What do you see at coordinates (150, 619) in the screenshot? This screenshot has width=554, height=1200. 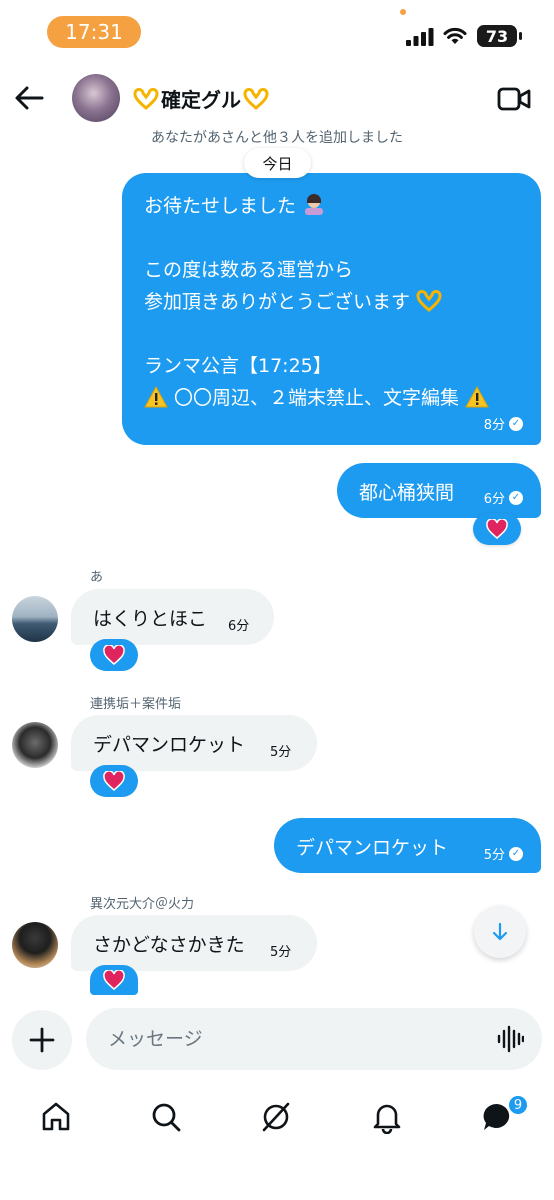 I see `message-text: はくりとほこ` at bounding box center [150, 619].